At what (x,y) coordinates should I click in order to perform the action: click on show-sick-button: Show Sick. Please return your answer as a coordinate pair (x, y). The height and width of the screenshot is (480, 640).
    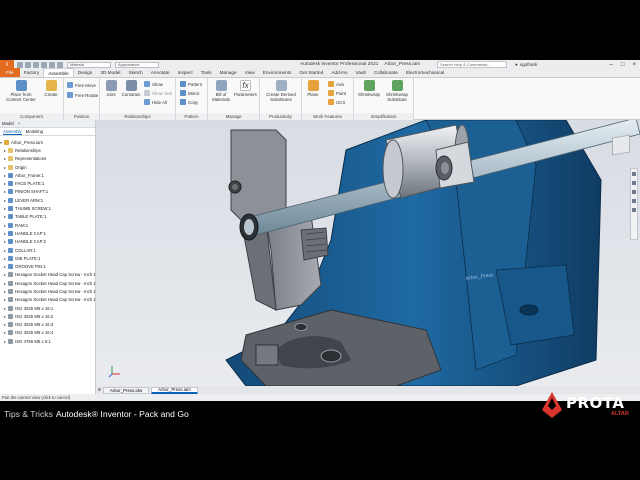
    Looking at the image, I should click on (158, 93).